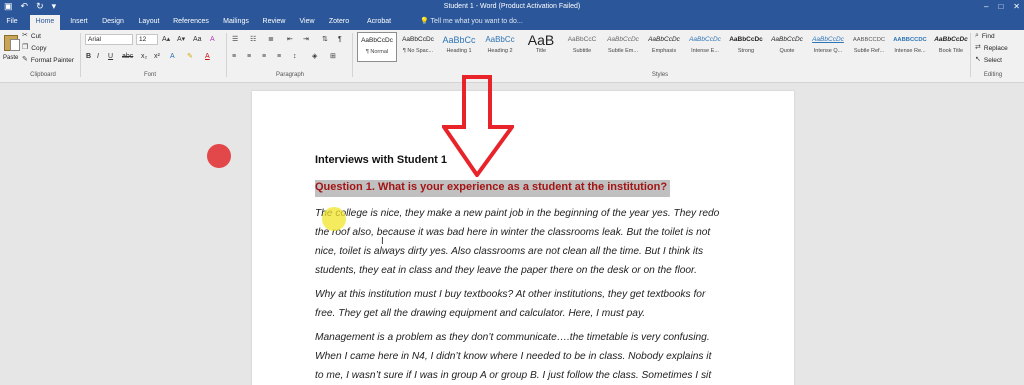 The height and width of the screenshot is (385, 1024). I want to click on change-case-icon: Aa, so click(197, 40).